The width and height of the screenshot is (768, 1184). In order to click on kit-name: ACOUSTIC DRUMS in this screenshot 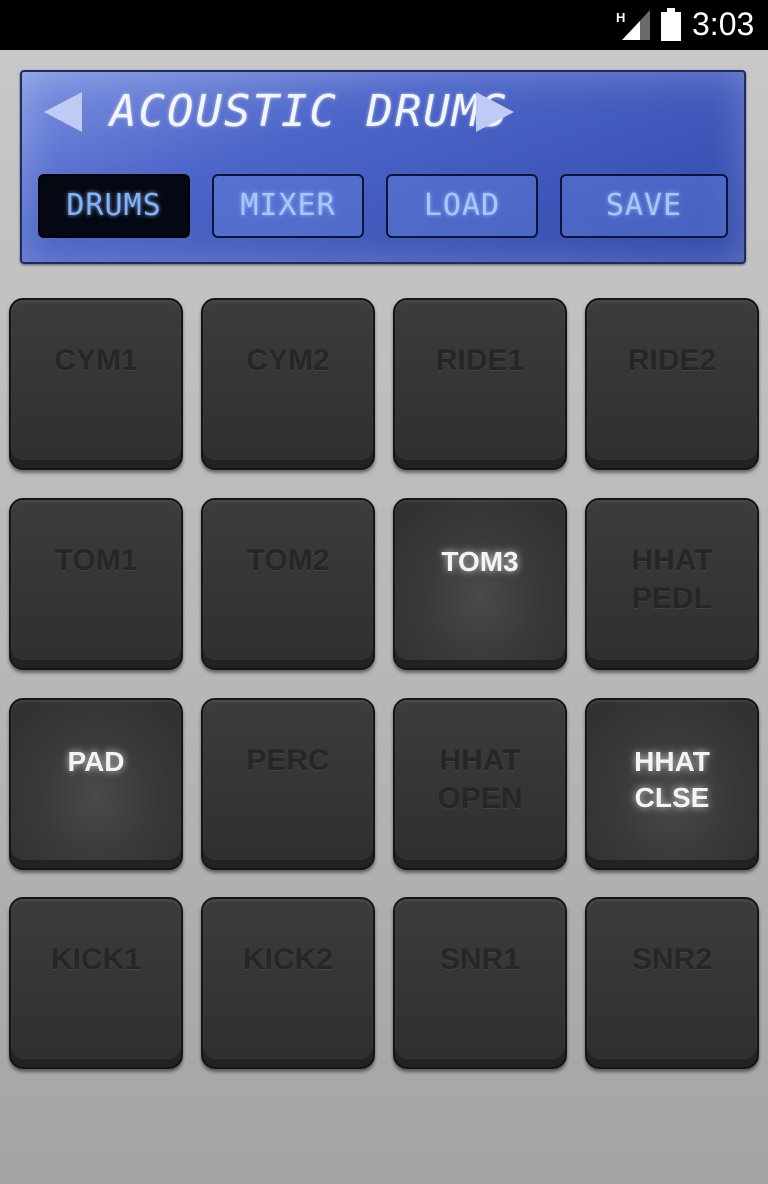, I will do `click(309, 111)`.